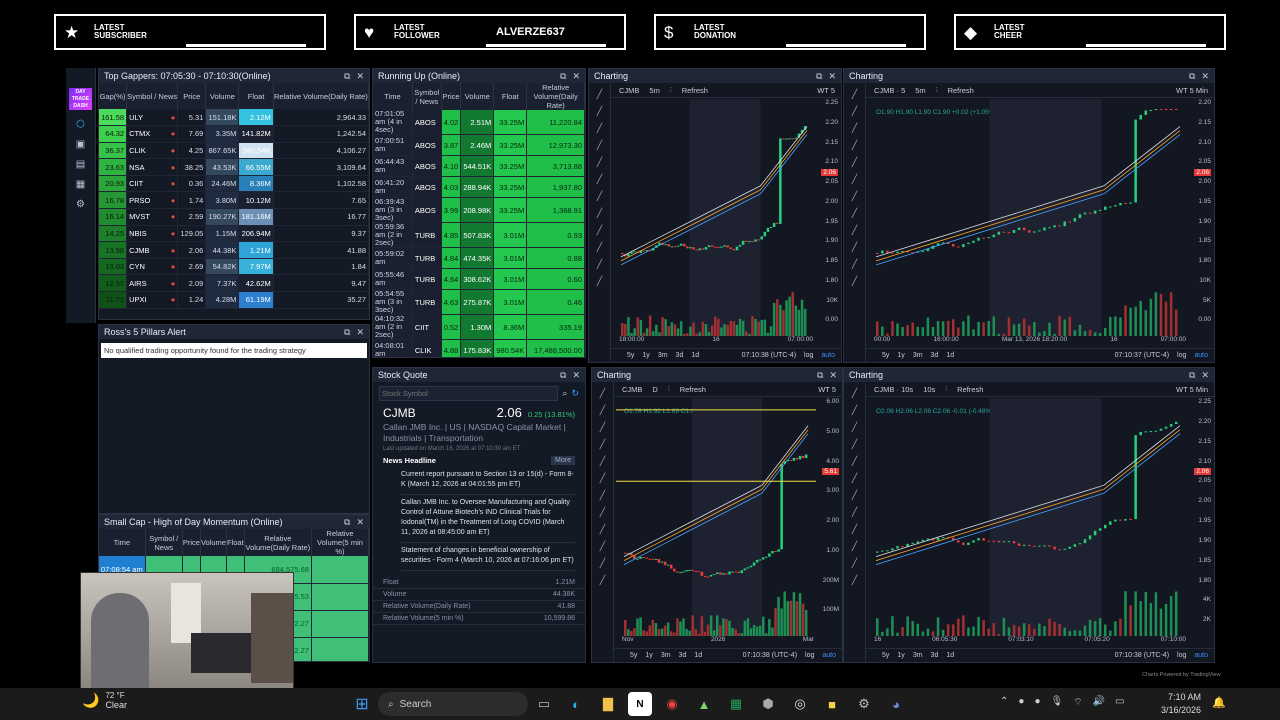  I want to click on tray-app-icon: ●, so click(1037, 702).